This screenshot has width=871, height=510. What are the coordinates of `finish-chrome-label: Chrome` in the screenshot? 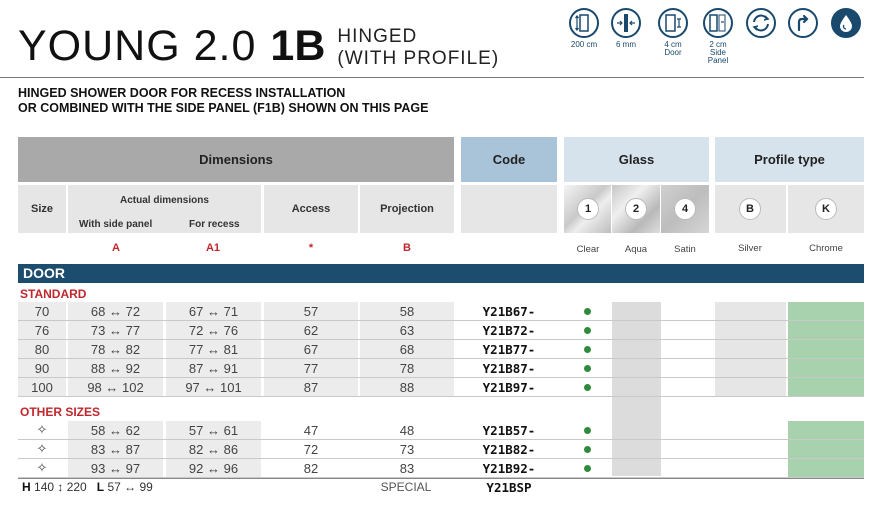 It's located at (826, 248).